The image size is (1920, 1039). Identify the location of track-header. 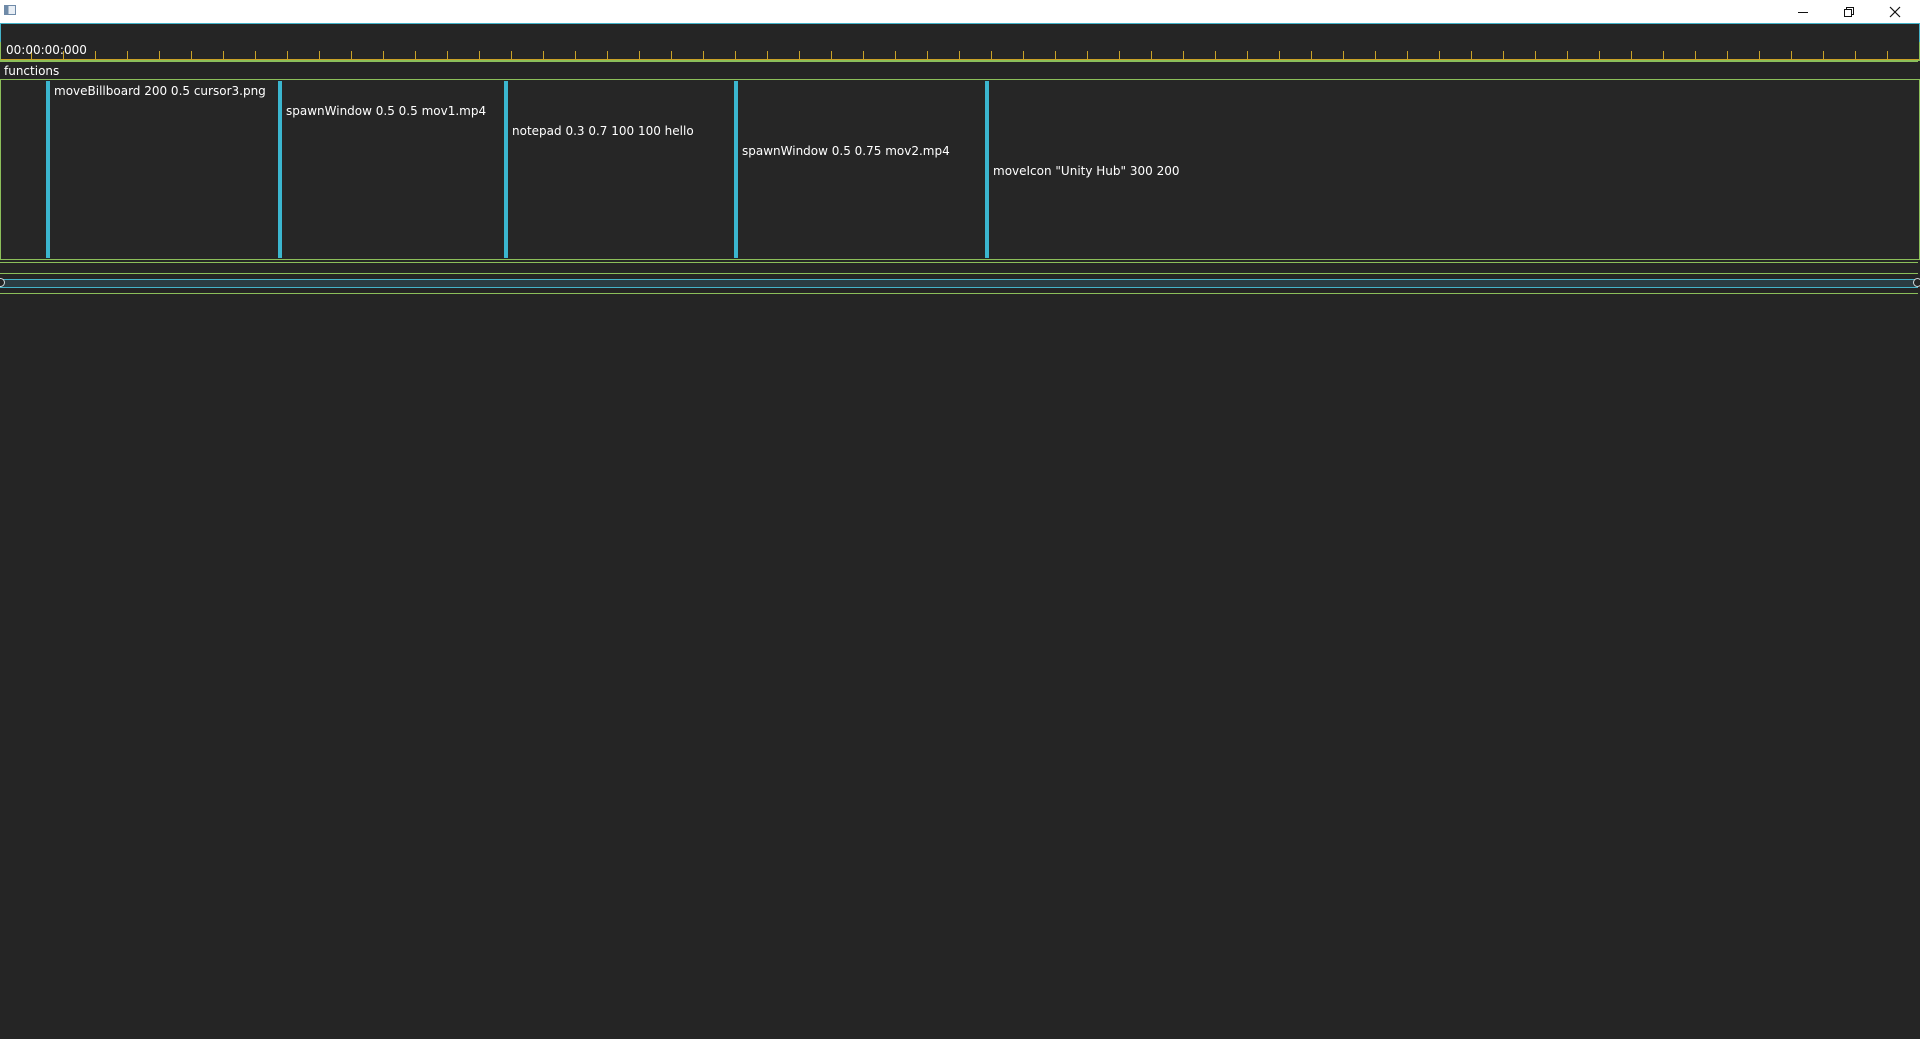
(959, 70).